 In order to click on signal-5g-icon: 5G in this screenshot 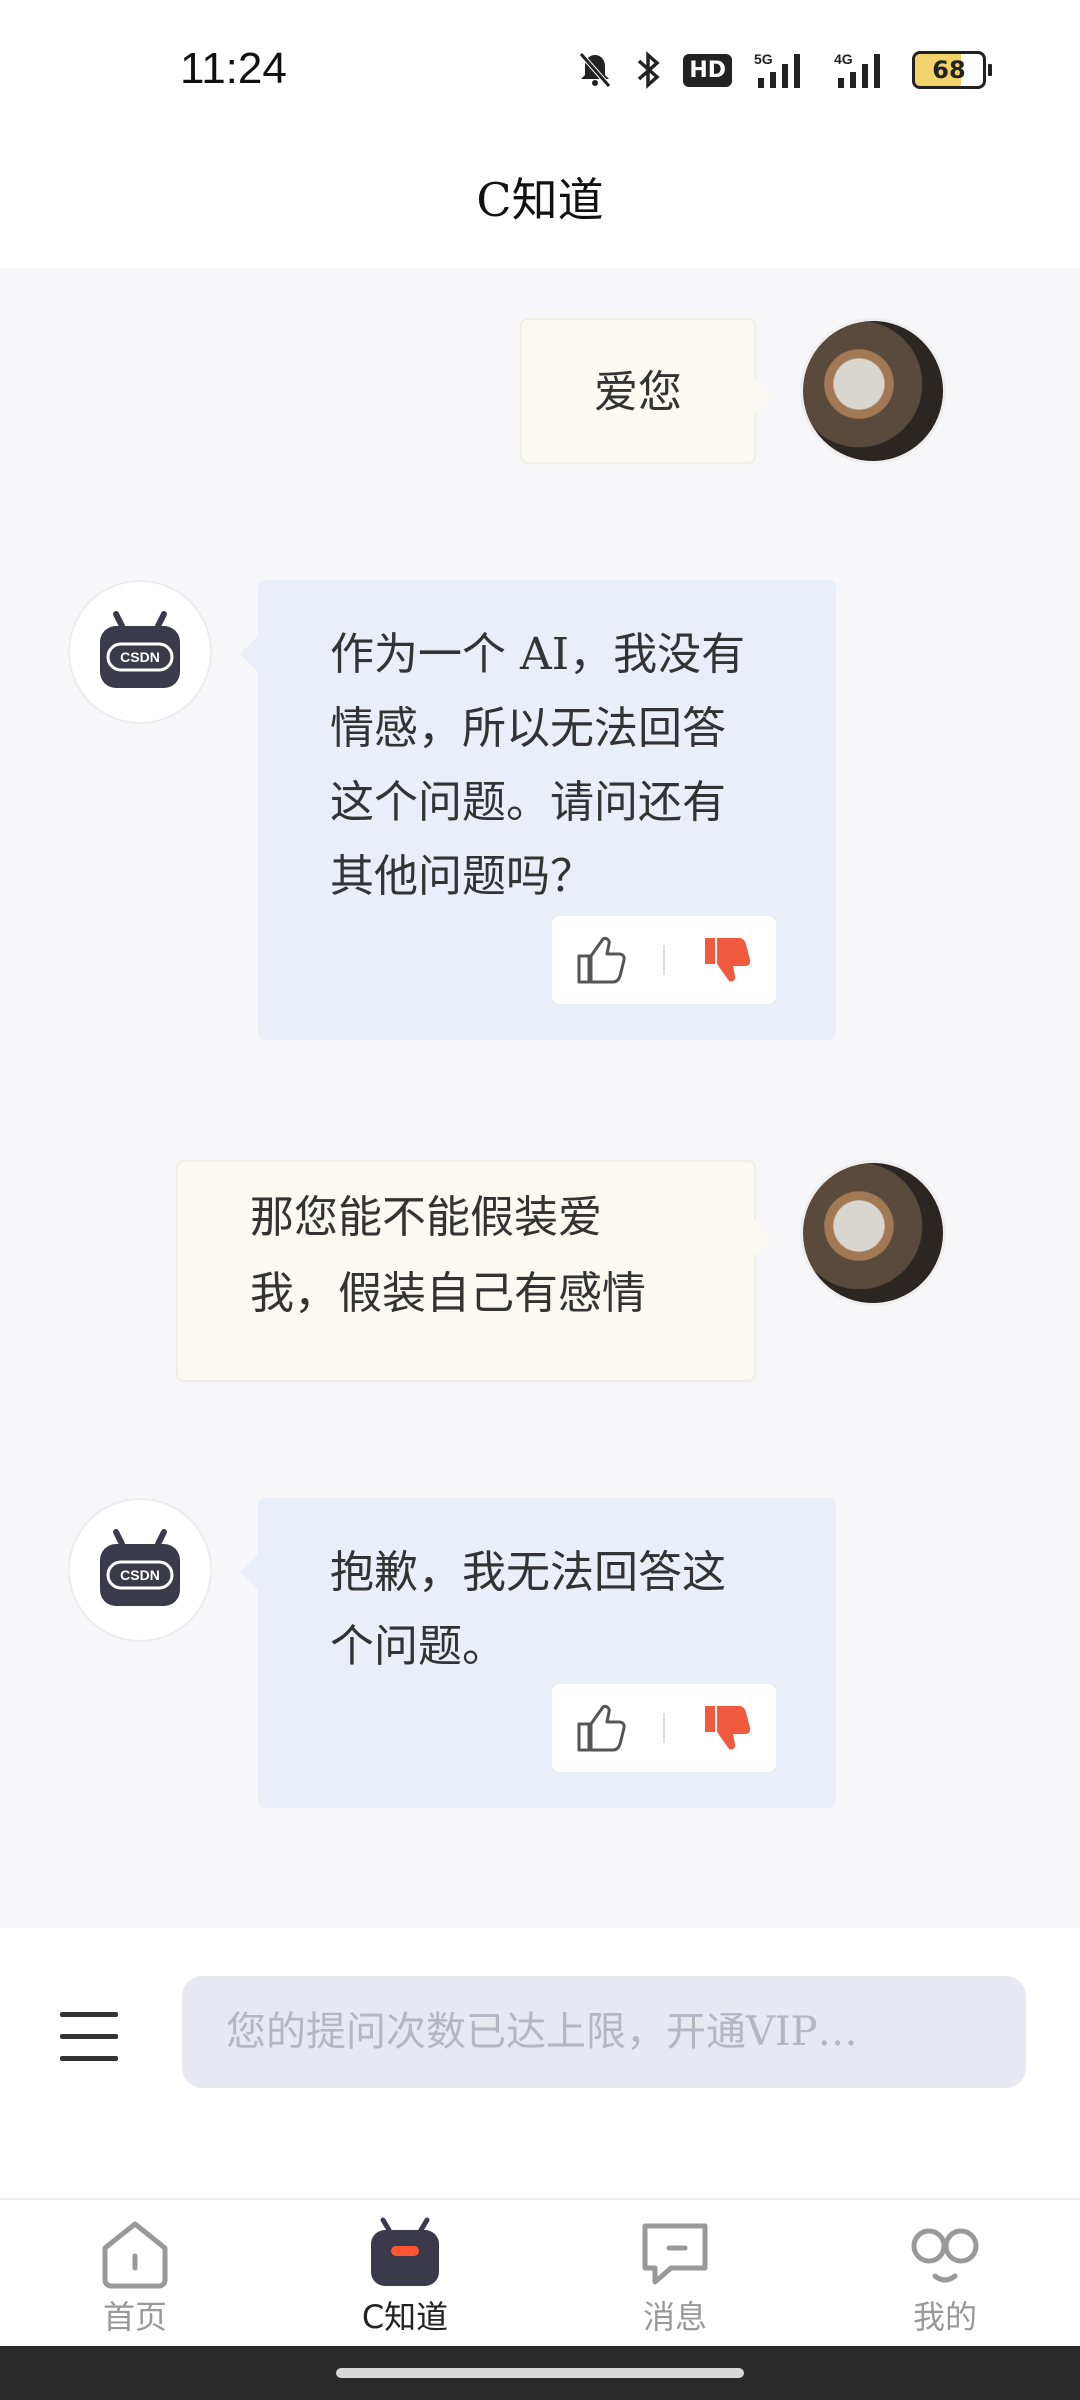, I will do `click(782, 70)`.